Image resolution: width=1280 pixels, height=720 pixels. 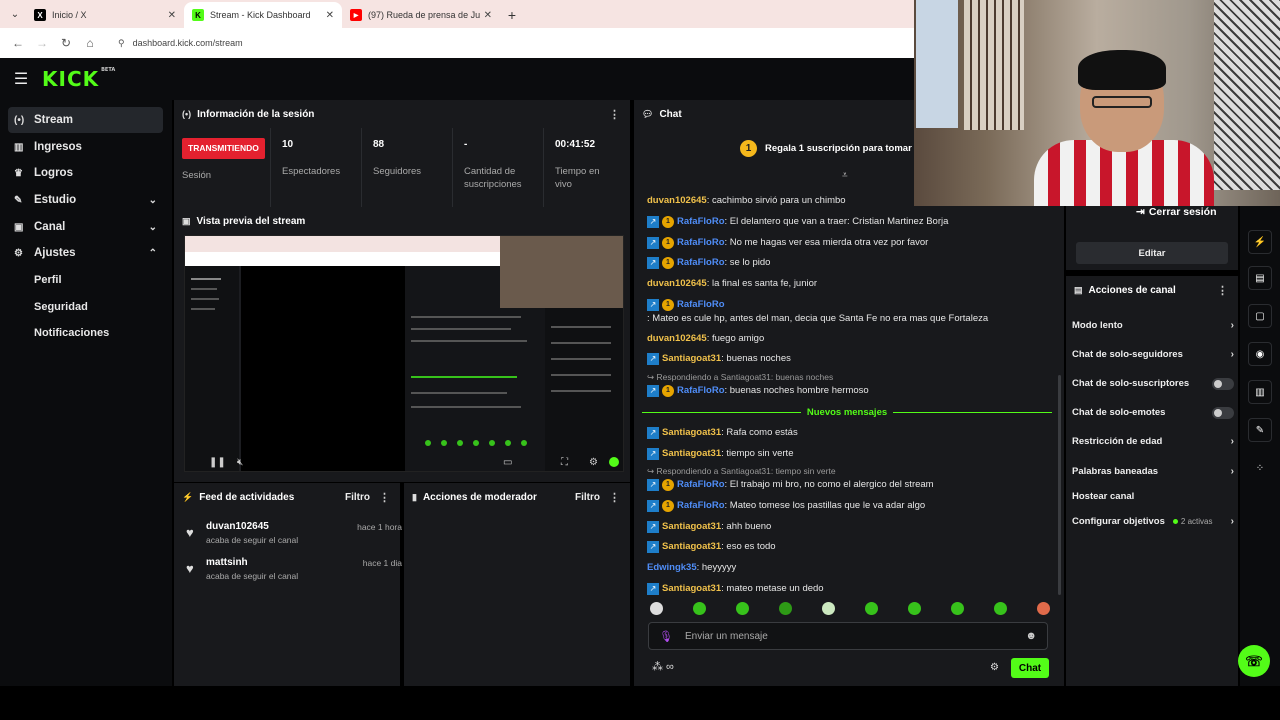 What do you see at coordinates (845, 175) in the screenshot?
I see `collapse-pinned-icon: ⩡` at bounding box center [845, 175].